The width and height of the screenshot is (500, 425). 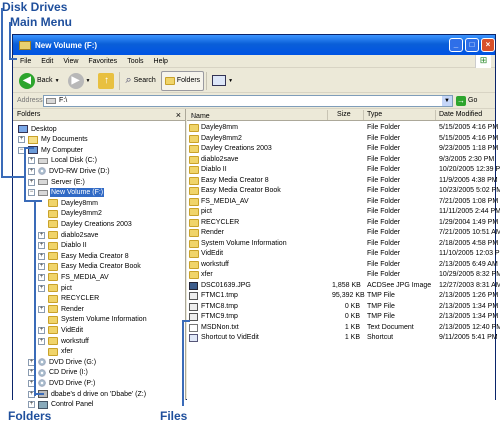 I want to click on tree-item: My Documents, so click(x=58, y=140).